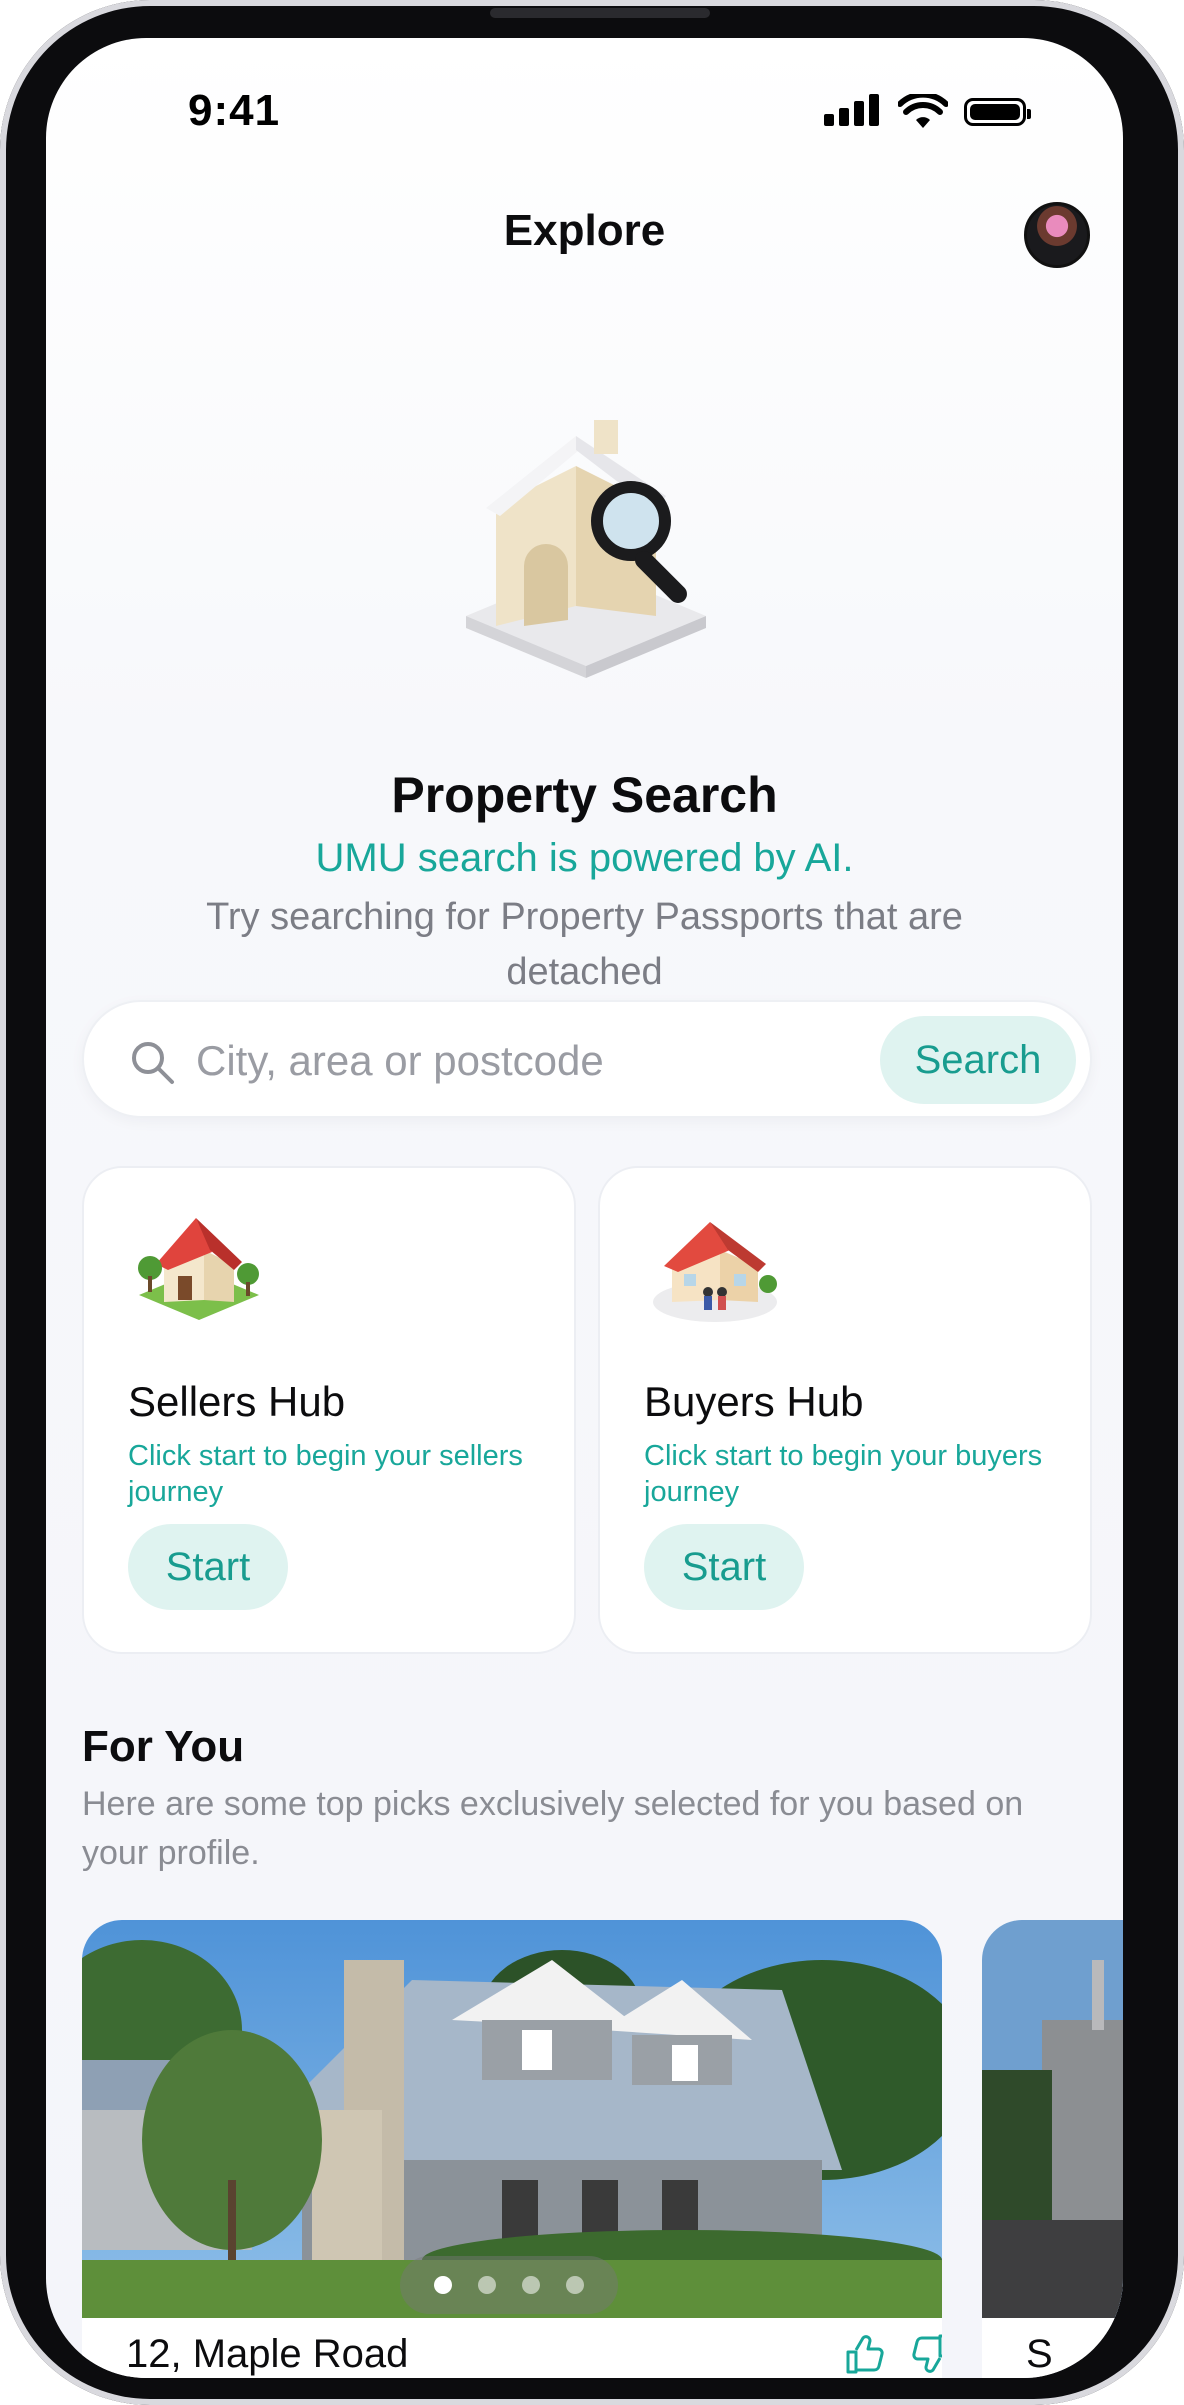  Describe the element at coordinates (1052, 2119) in the screenshot. I see `listing-photo` at that location.